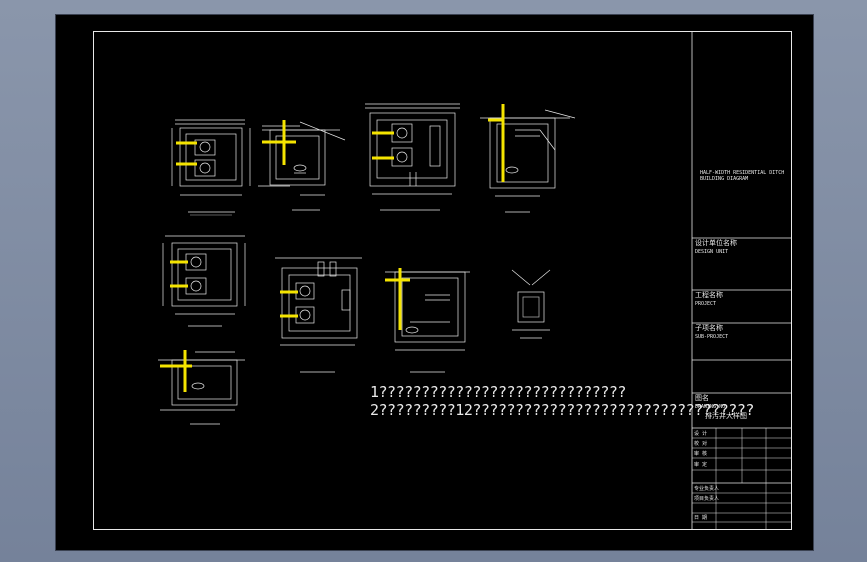 The height and width of the screenshot is (562, 867). What do you see at coordinates (498, 392) in the screenshot?
I see `note-1: 1?????????????????????????????` at bounding box center [498, 392].